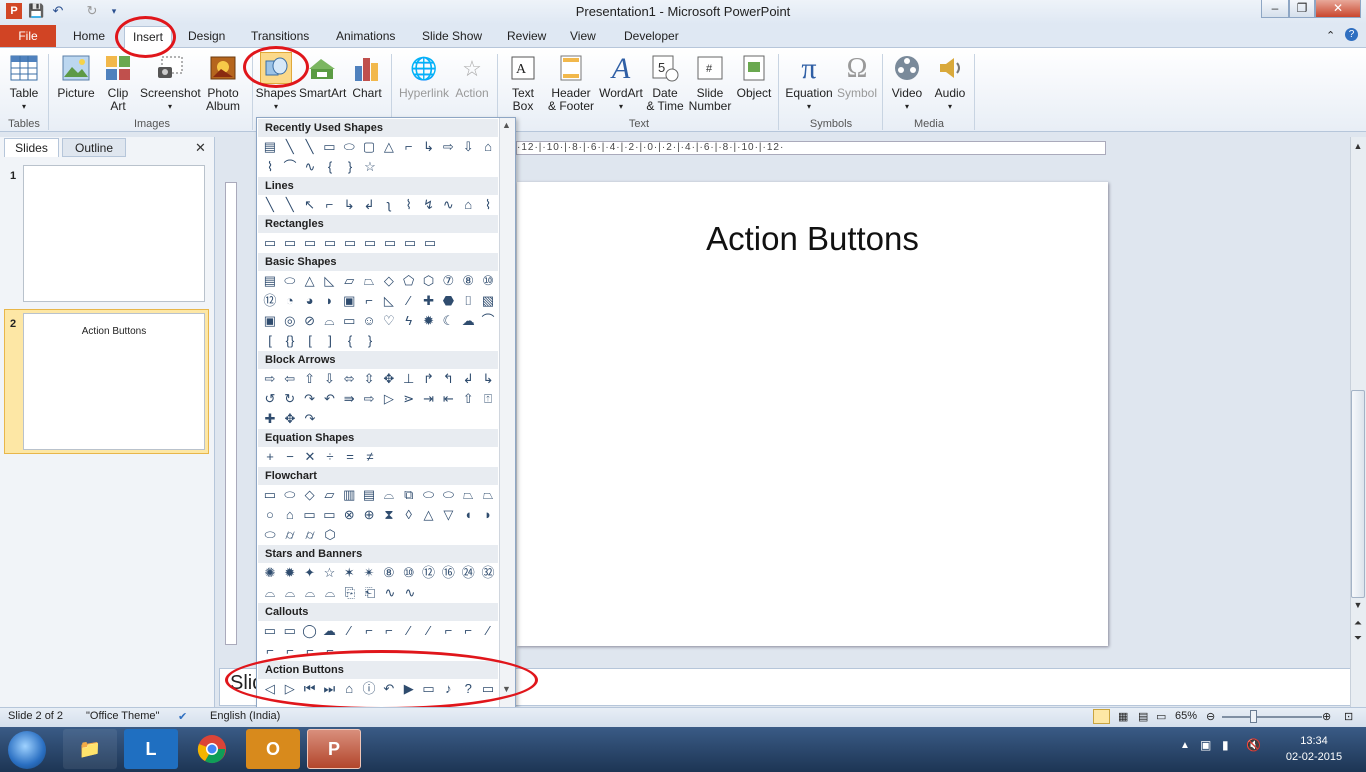  I want to click on shape-option: ⬡, so click(330, 535).